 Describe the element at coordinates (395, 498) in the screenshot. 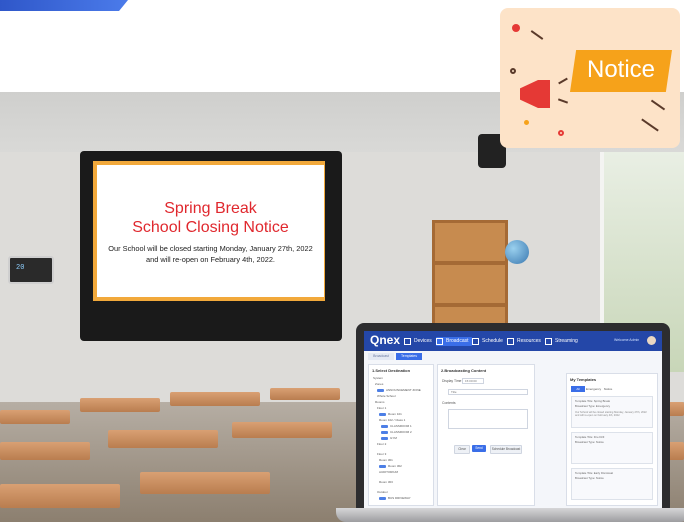

I see `tree-item: BUS DRIVEWAY` at that location.